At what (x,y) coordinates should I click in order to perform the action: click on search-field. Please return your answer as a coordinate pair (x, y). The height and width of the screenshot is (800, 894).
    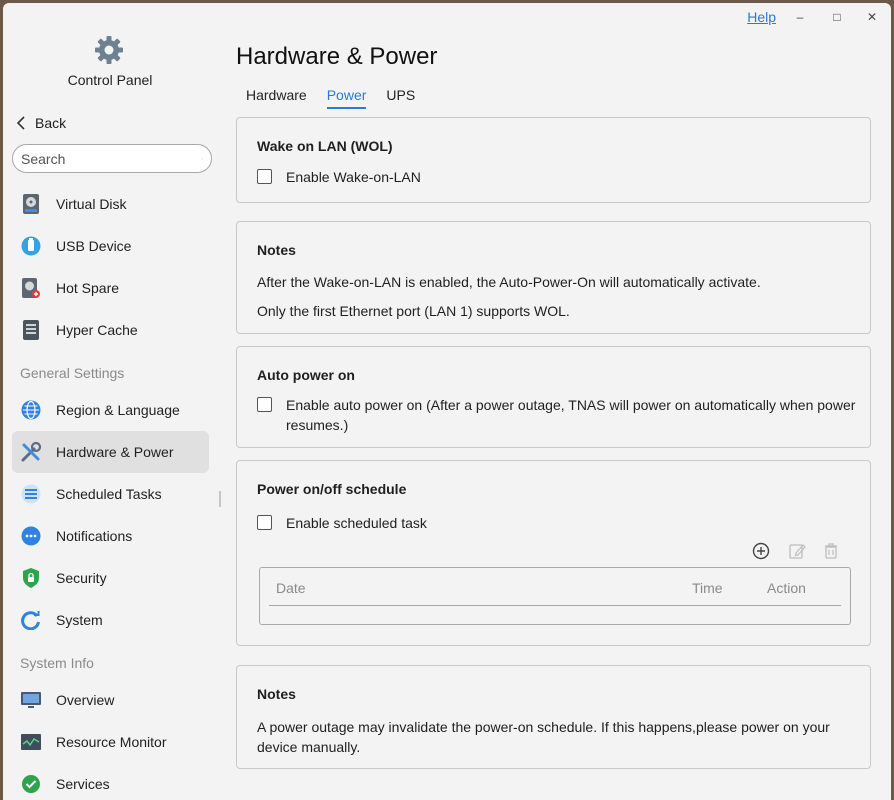
    Looking at the image, I should click on (112, 158).